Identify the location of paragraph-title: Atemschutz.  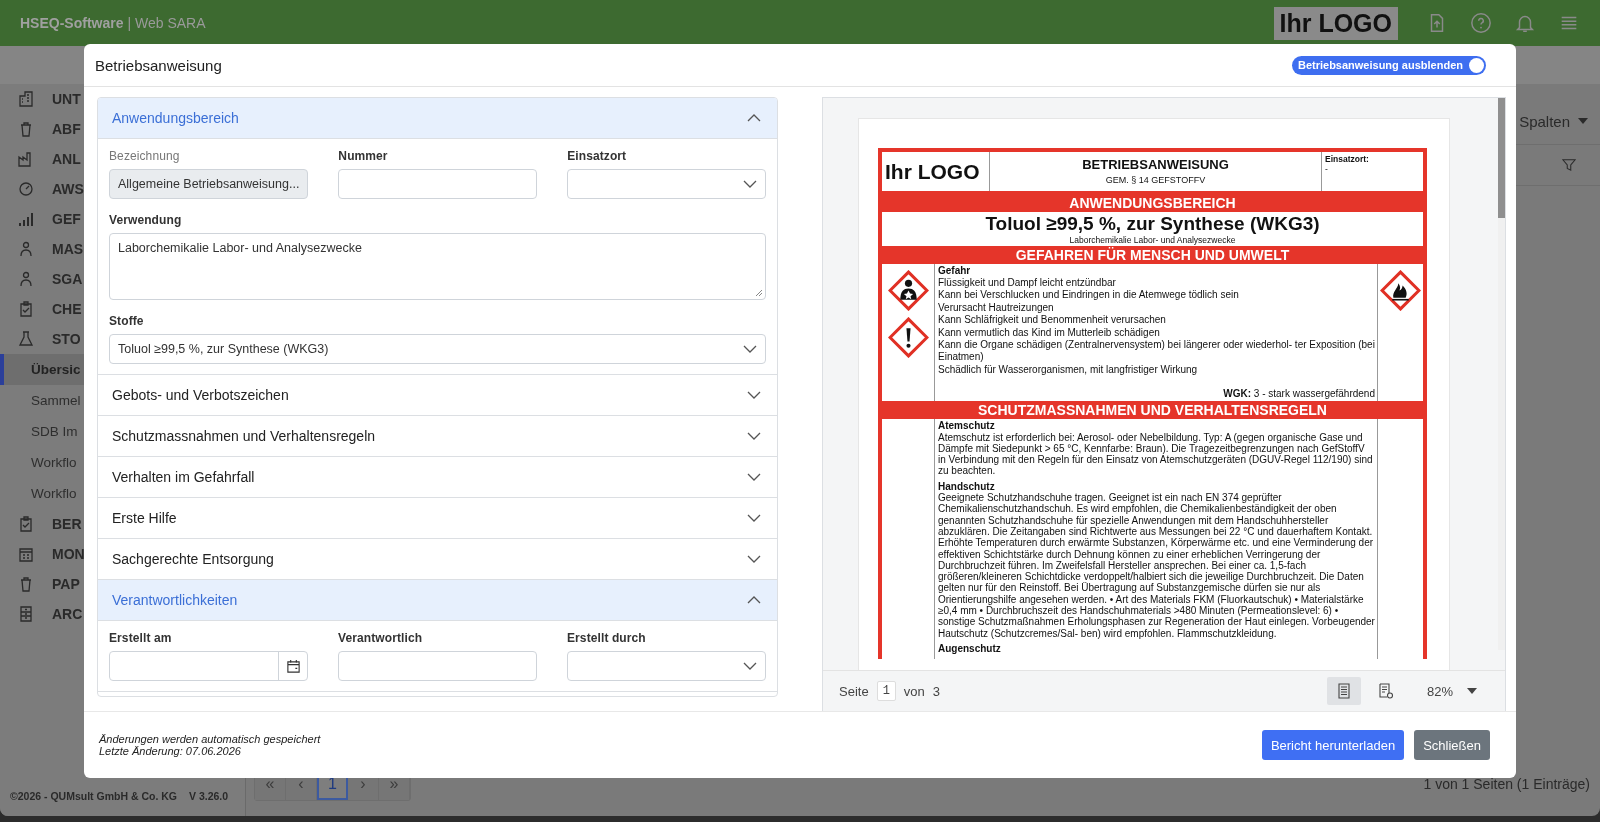
(967, 426).